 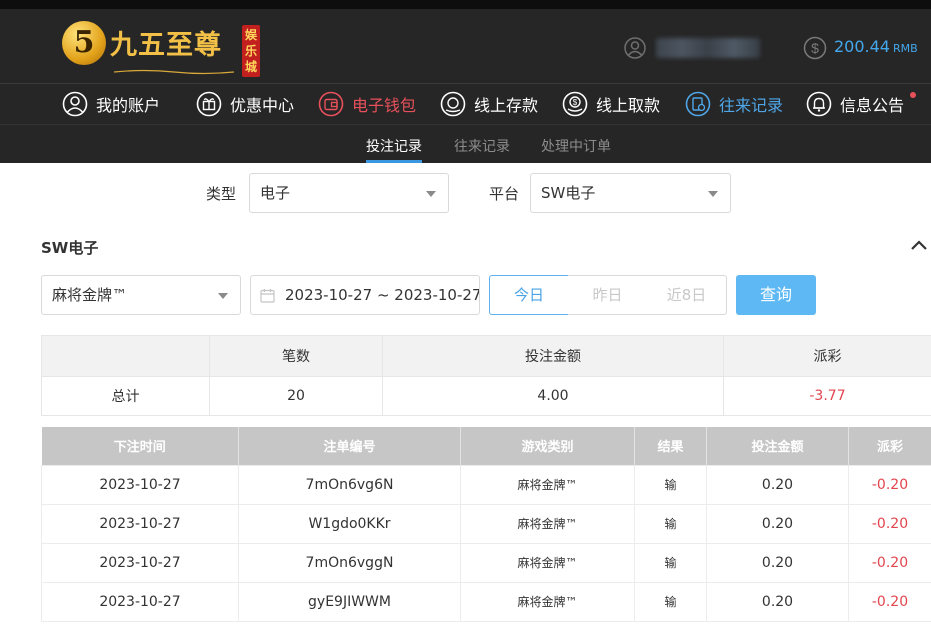 I want to click on records-icon, so click(x=698, y=104).